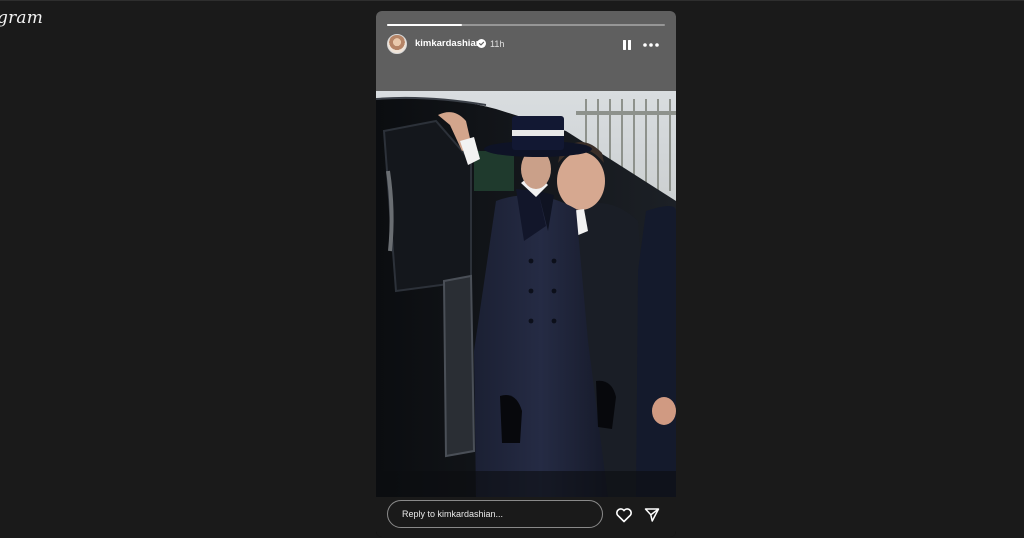  What do you see at coordinates (652, 515) in the screenshot?
I see `send-icon` at bounding box center [652, 515].